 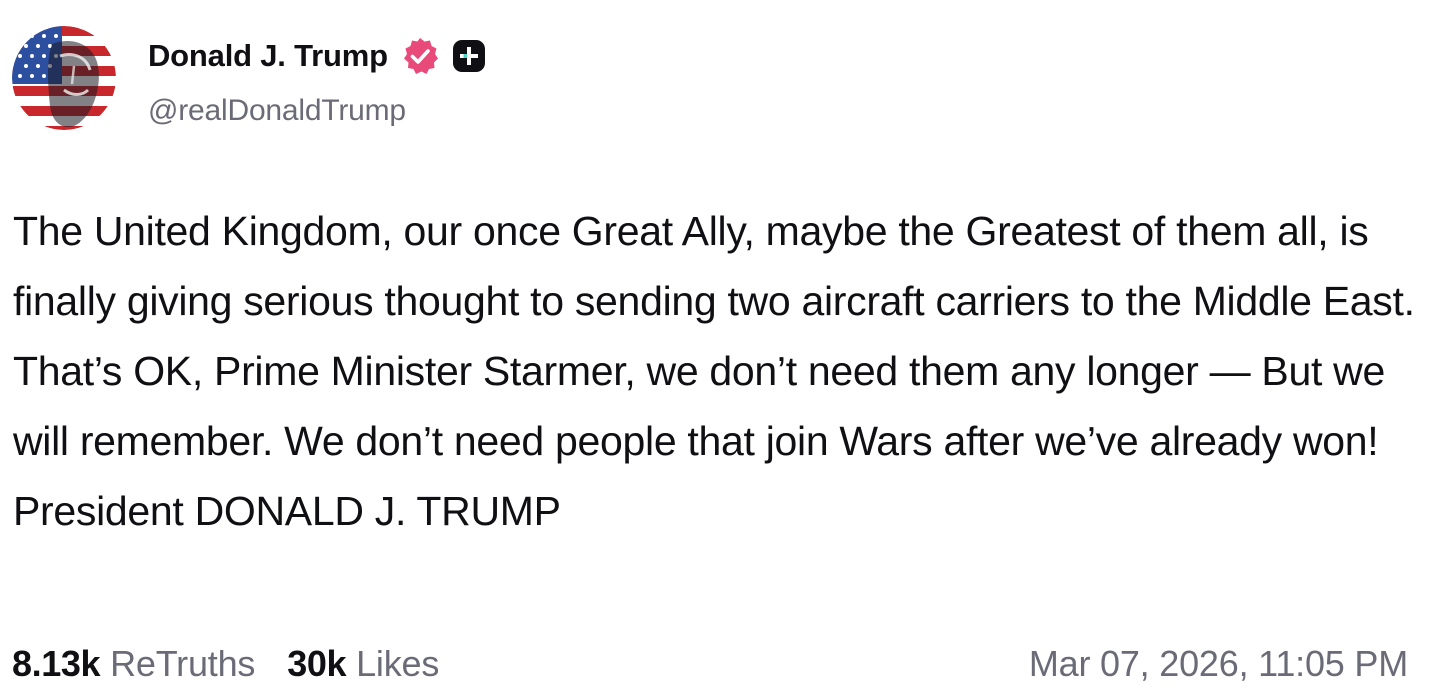 I want to click on author-display-name: Donald J. Trump, so click(x=268, y=56).